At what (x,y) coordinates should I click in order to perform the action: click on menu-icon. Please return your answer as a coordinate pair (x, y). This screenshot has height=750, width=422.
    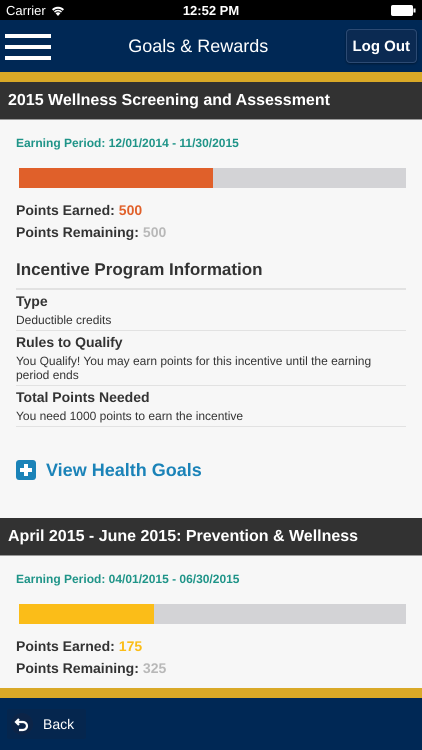
    Looking at the image, I should click on (28, 47).